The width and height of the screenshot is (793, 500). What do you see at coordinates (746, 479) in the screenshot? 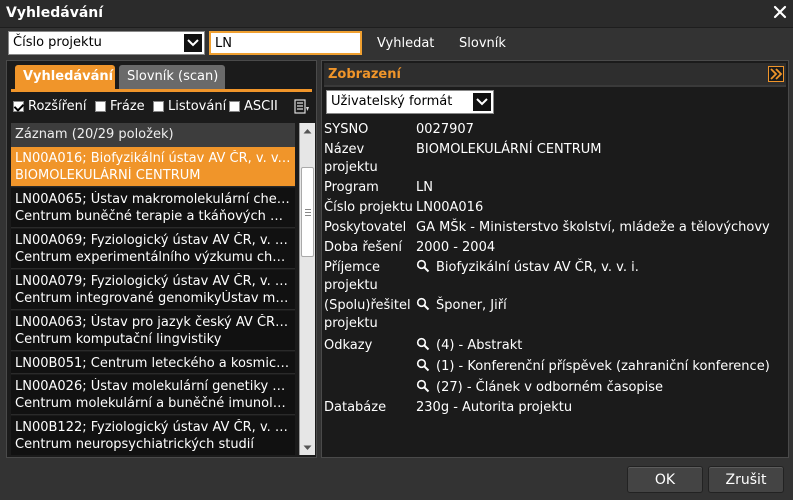
I see `cancel-button: Zrušit` at bounding box center [746, 479].